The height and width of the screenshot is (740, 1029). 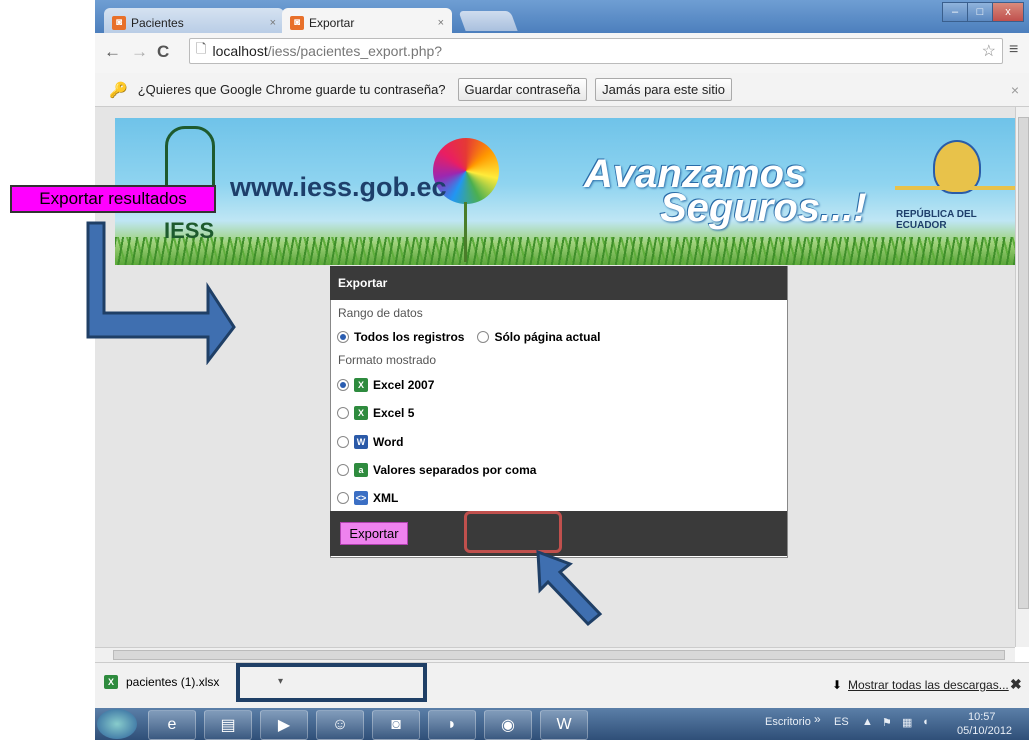 What do you see at coordinates (157, 22) in the screenshot?
I see `tab-label: Pacientes` at bounding box center [157, 22].